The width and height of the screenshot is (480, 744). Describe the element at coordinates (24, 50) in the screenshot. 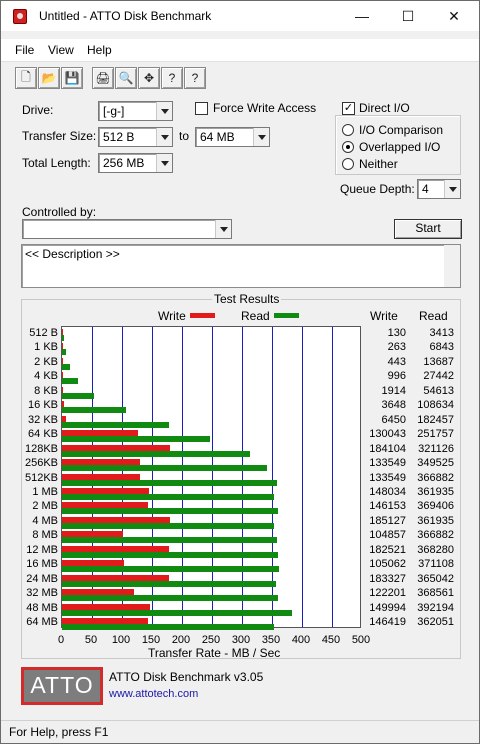

I see `menu-file: File` at that location.